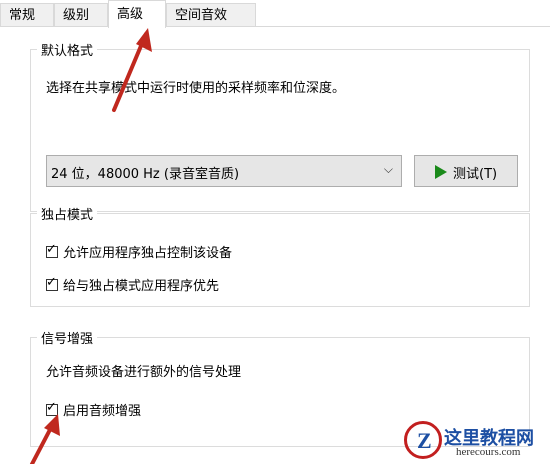  Describe the element at coordinates (67, 213) in the screenshot. I see `exclusive-mode-legend: 独占模式` at that location.